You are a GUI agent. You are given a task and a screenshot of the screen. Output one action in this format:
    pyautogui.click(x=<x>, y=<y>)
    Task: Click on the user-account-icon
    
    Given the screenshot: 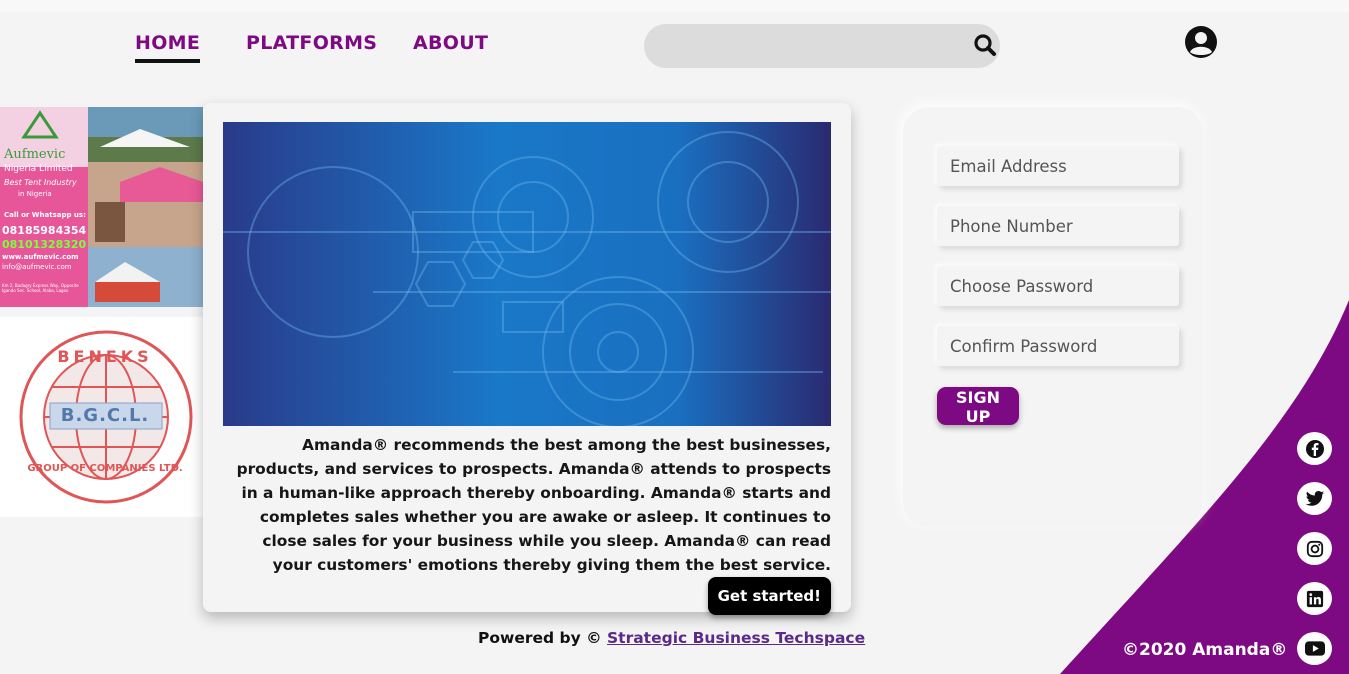 What is the action you would take?
    pyautogui.click(x=1201, y=42)
    